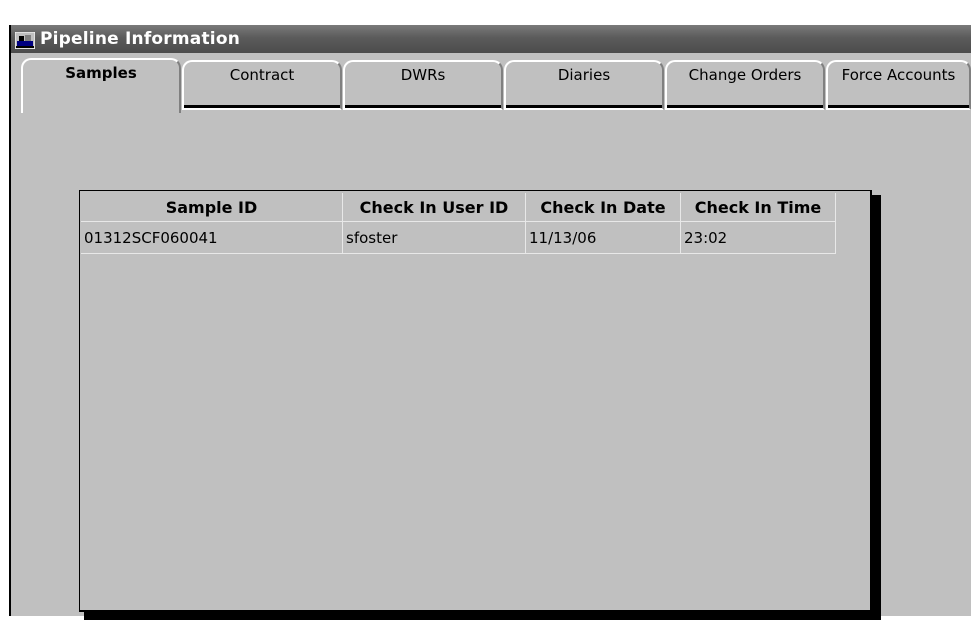 The width and height of the screenshot is (971, 620). I want to click on cell-check-in-user-id: sfoster, so click(434, 237).